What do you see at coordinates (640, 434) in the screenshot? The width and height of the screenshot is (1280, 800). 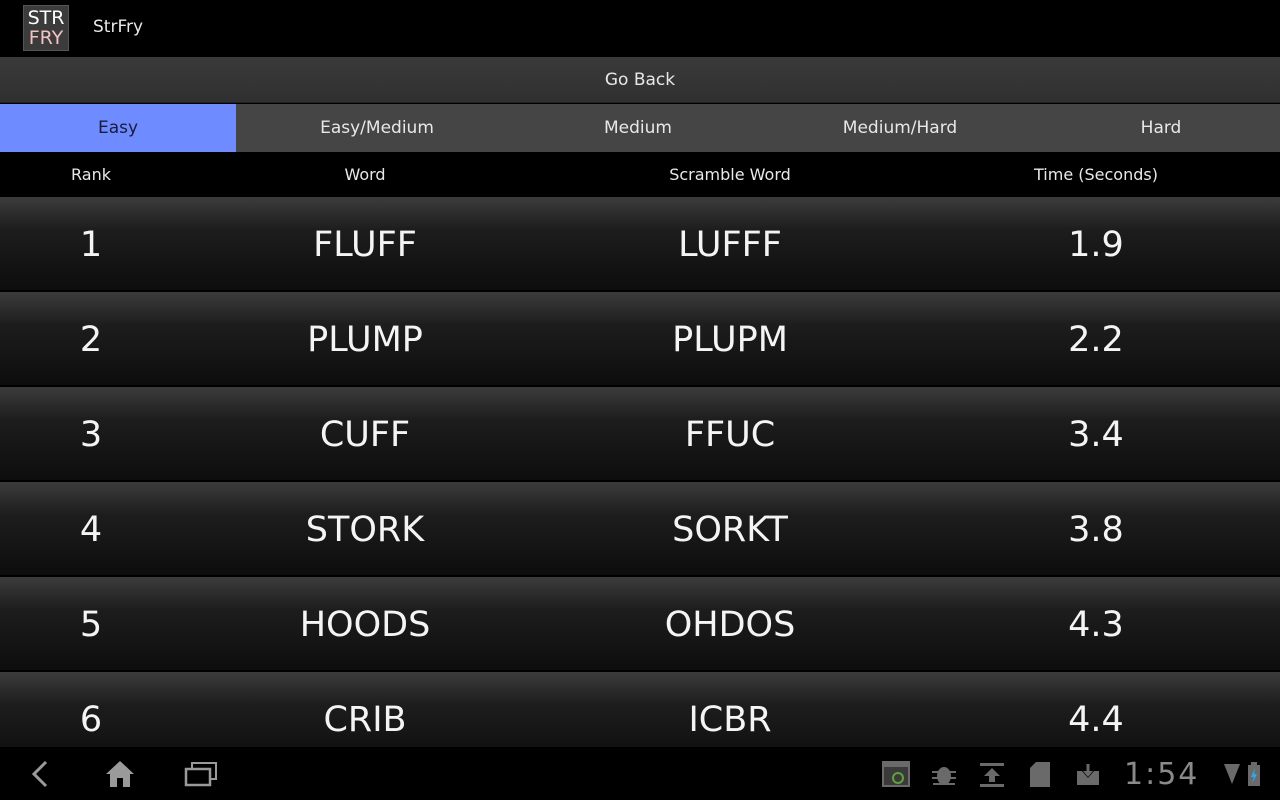 I see `table-row: 3 CUFF FFUC 3.4` at bounding box center [640, 434].